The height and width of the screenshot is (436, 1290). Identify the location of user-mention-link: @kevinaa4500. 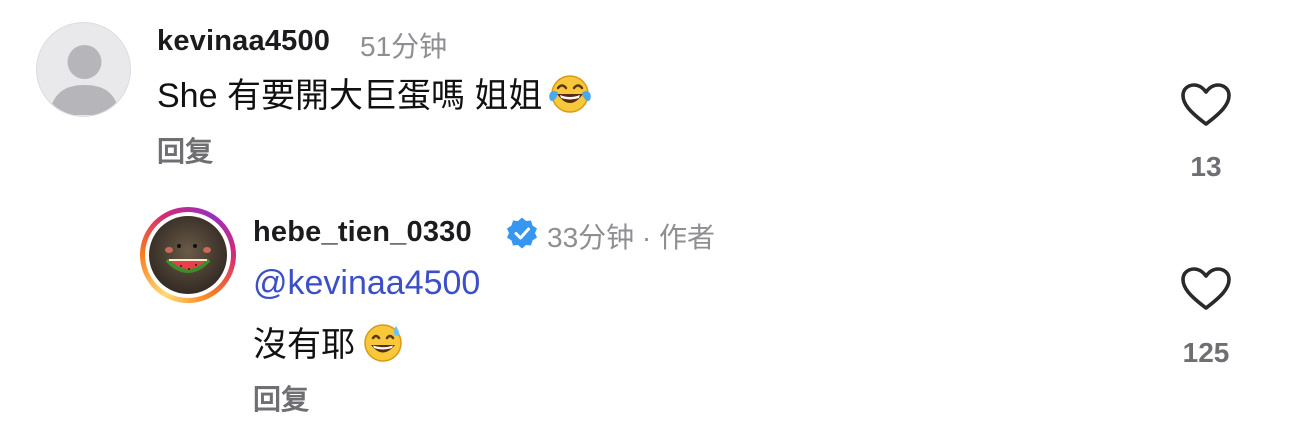
(366, 283).